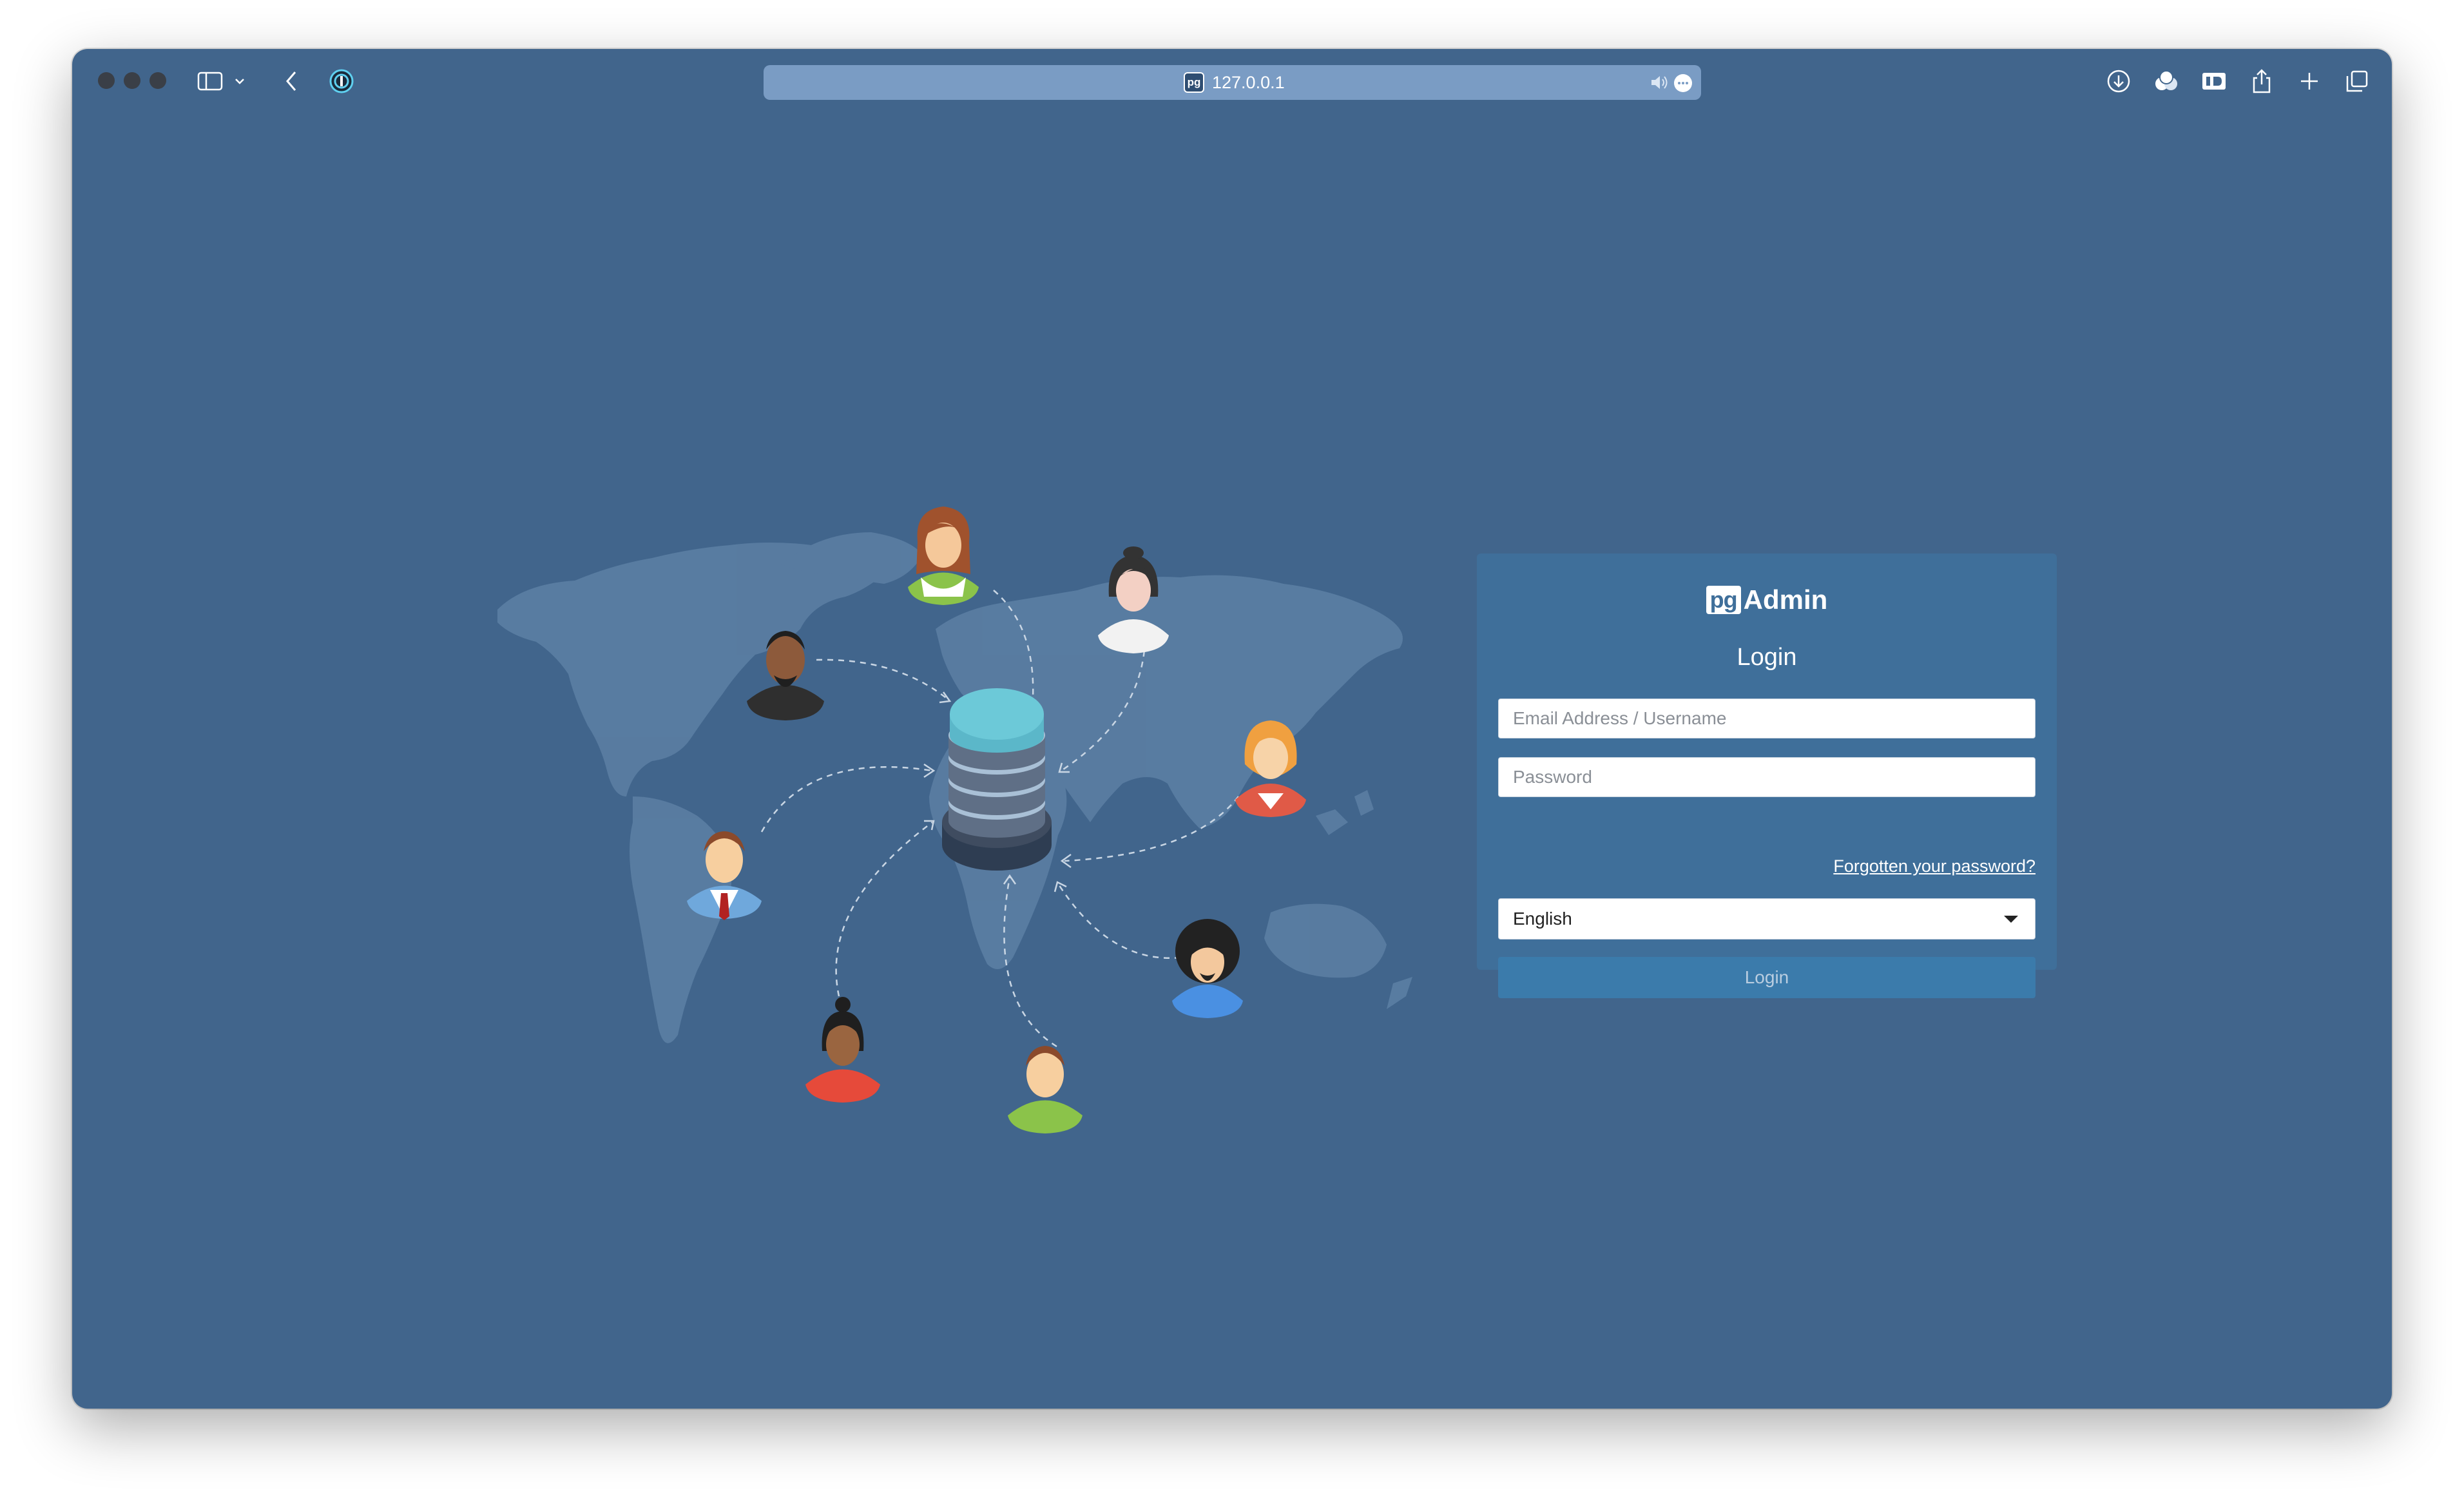 The width and height of the screenshot is (2464, 1504). I want to click on pgadmin-logo-mark: pg, so click(1724, 600).